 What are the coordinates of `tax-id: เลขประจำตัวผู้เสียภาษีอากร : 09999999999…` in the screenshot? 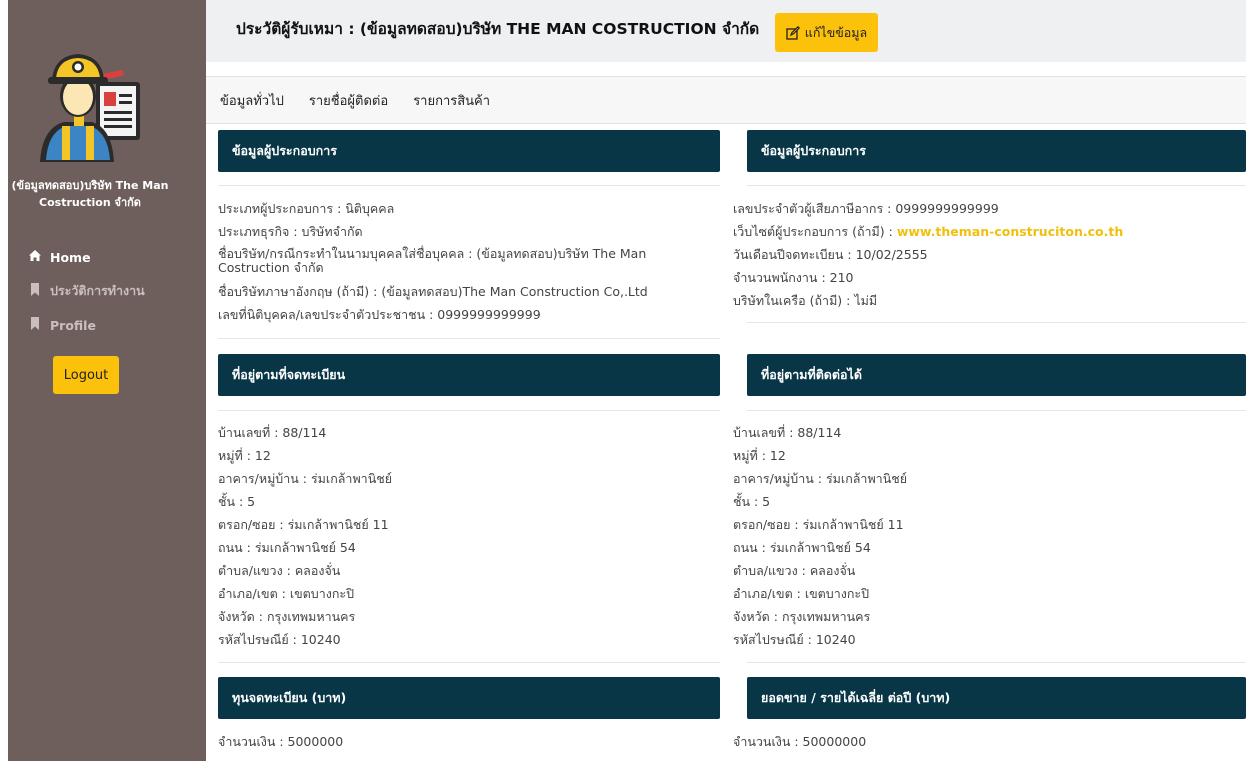 It's located at (866, 208).